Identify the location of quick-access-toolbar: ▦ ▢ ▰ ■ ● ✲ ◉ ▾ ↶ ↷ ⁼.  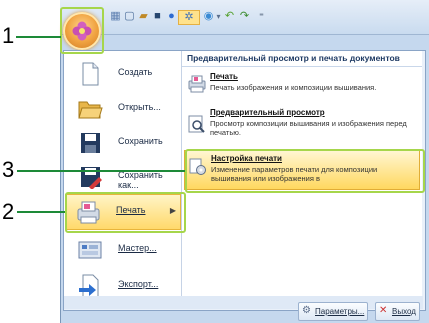
(244, 17).